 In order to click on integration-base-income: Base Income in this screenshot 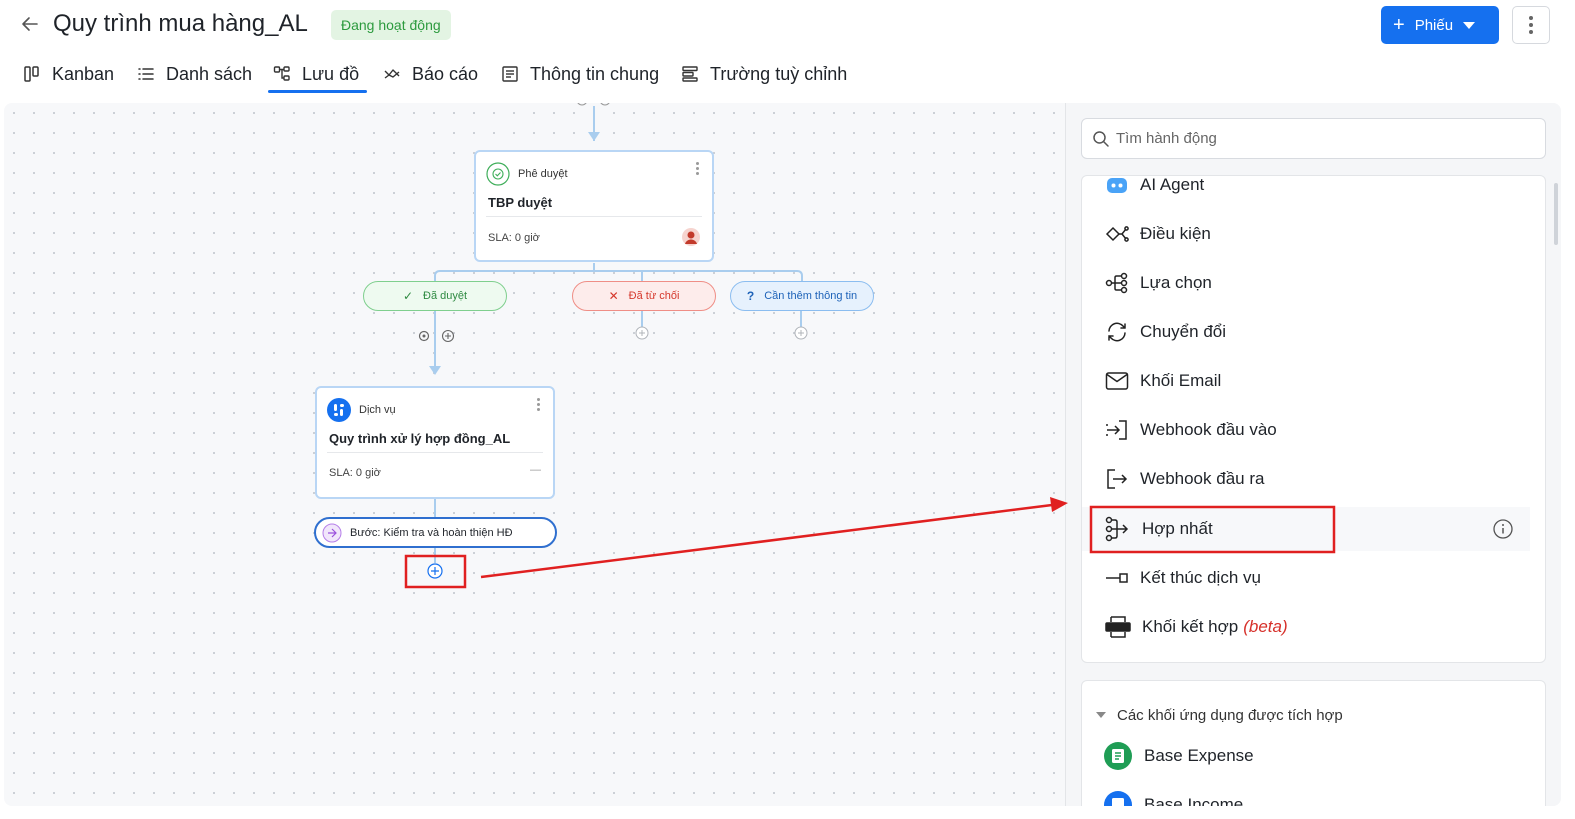, I will do `click(1173, 798)`.